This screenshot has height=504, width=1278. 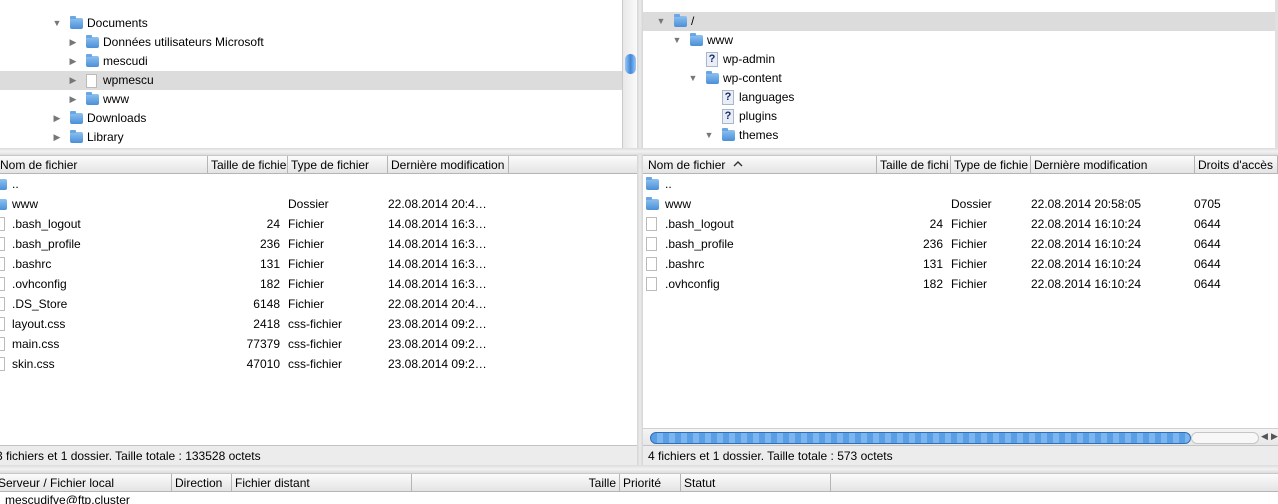 I want to click on local-col-modified: Dernière modification, so click(x=448, y=165).